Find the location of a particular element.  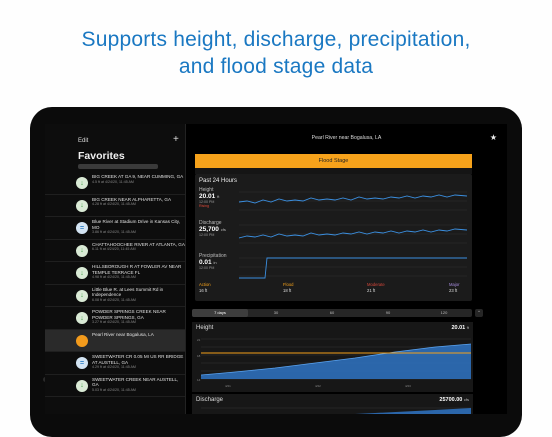

svg-text: 21 is located at coordinates (199, 340).